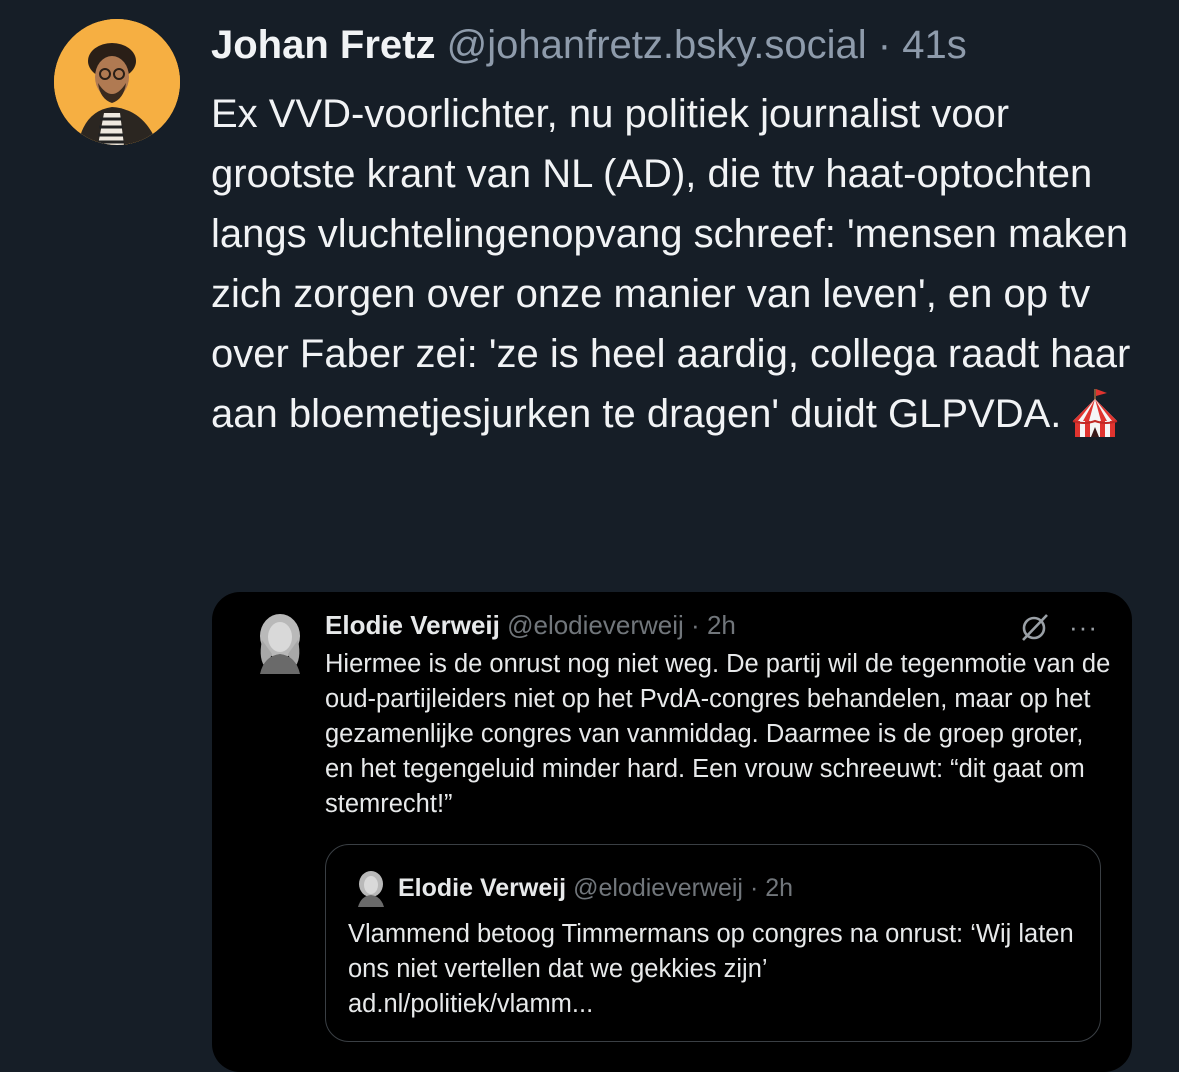  What do you see at coordinates (658, 888) in the screenshot?
I see `quoted-author-handle: @elodieverweij` at bounding box center [658, 888].